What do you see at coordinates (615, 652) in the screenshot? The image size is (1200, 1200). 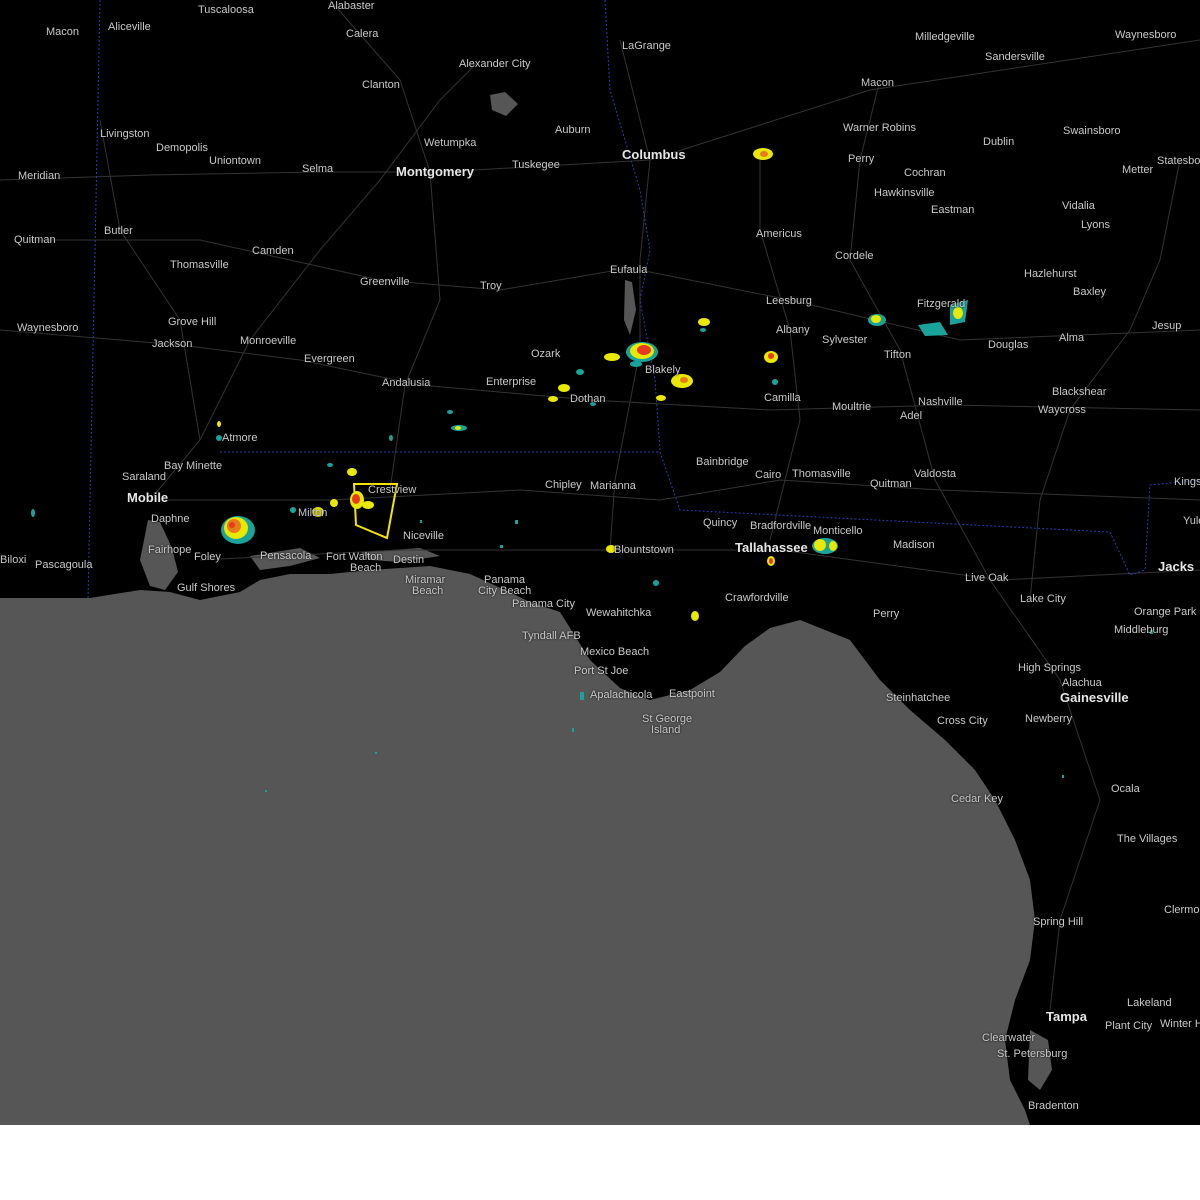 I see `city-label: Mexico Beach` at bounding box center [615, 652].